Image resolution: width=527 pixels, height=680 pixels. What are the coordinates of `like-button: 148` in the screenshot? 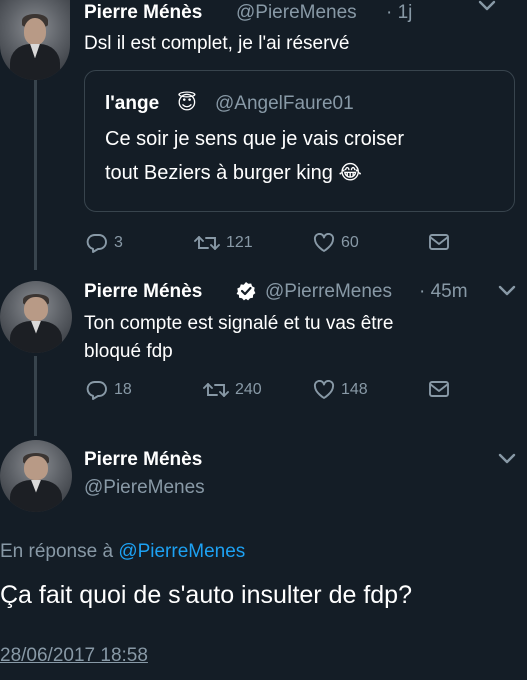 It's located at (340, 390).